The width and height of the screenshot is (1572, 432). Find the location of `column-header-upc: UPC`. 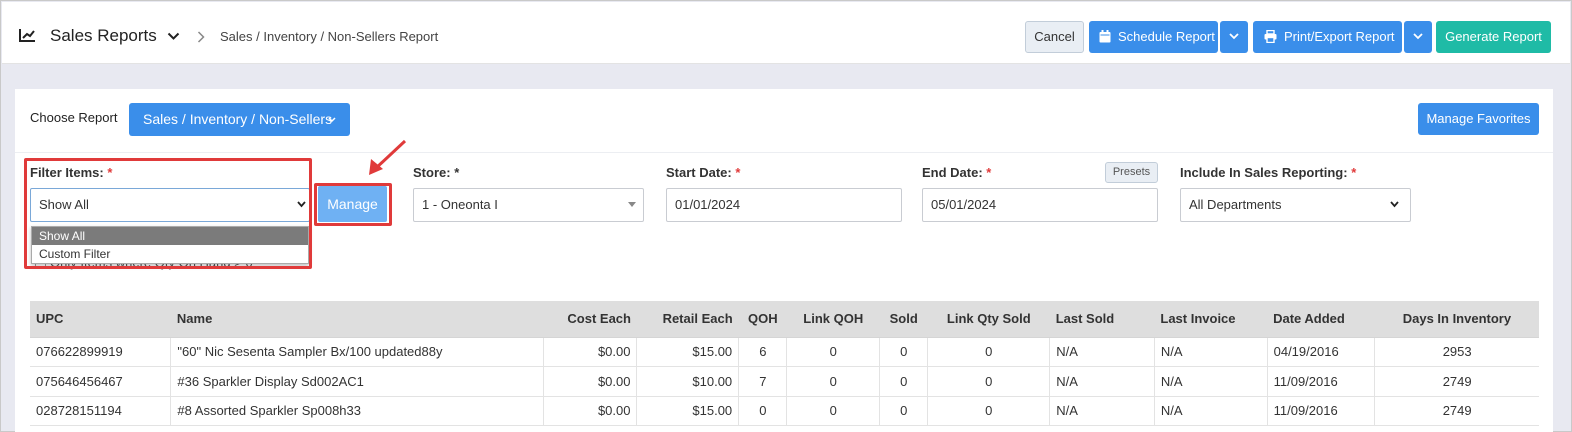

column-header-upc: UPC is located at coordinates (100, 319).